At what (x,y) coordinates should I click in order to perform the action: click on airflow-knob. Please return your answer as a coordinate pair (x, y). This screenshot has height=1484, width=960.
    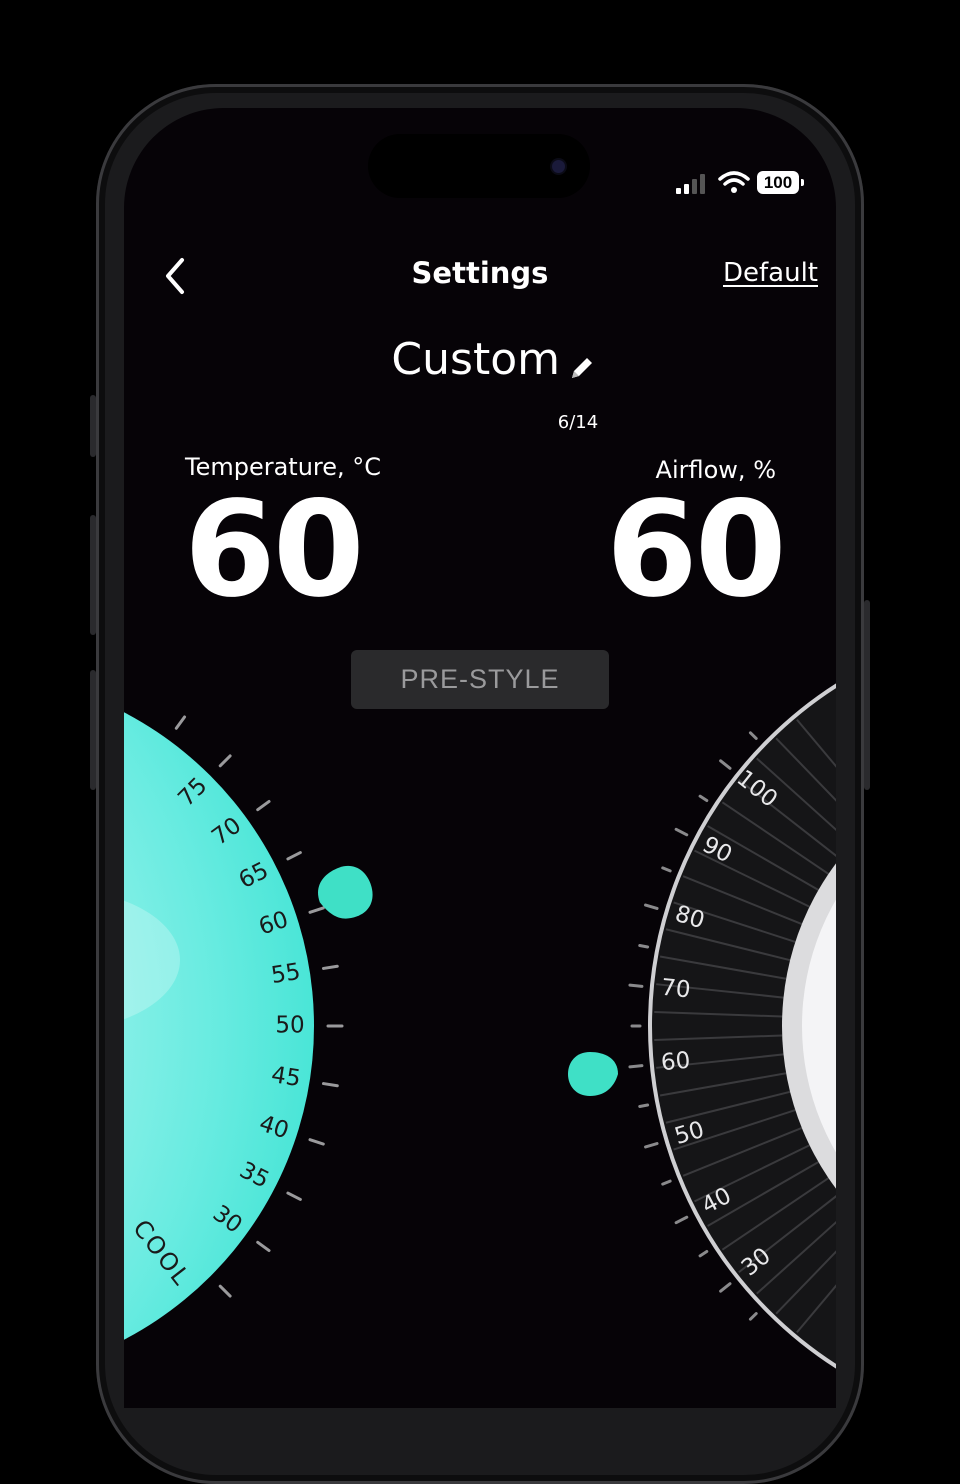
    Looking at the image, I should click on (593, 1074).